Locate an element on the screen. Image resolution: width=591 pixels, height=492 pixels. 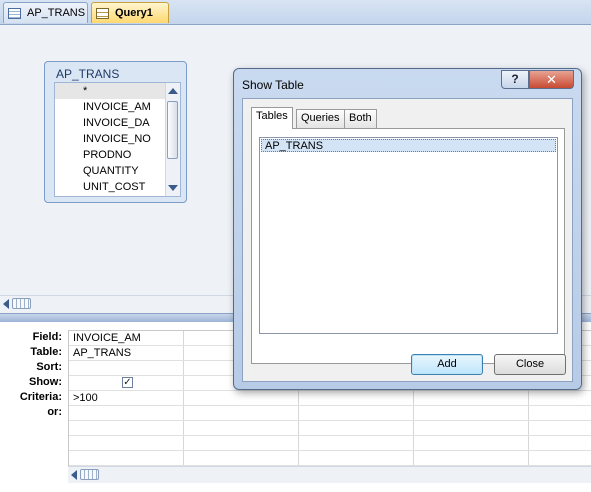
field-cell: INVOICE_AM is located at coordinates (107, 338).